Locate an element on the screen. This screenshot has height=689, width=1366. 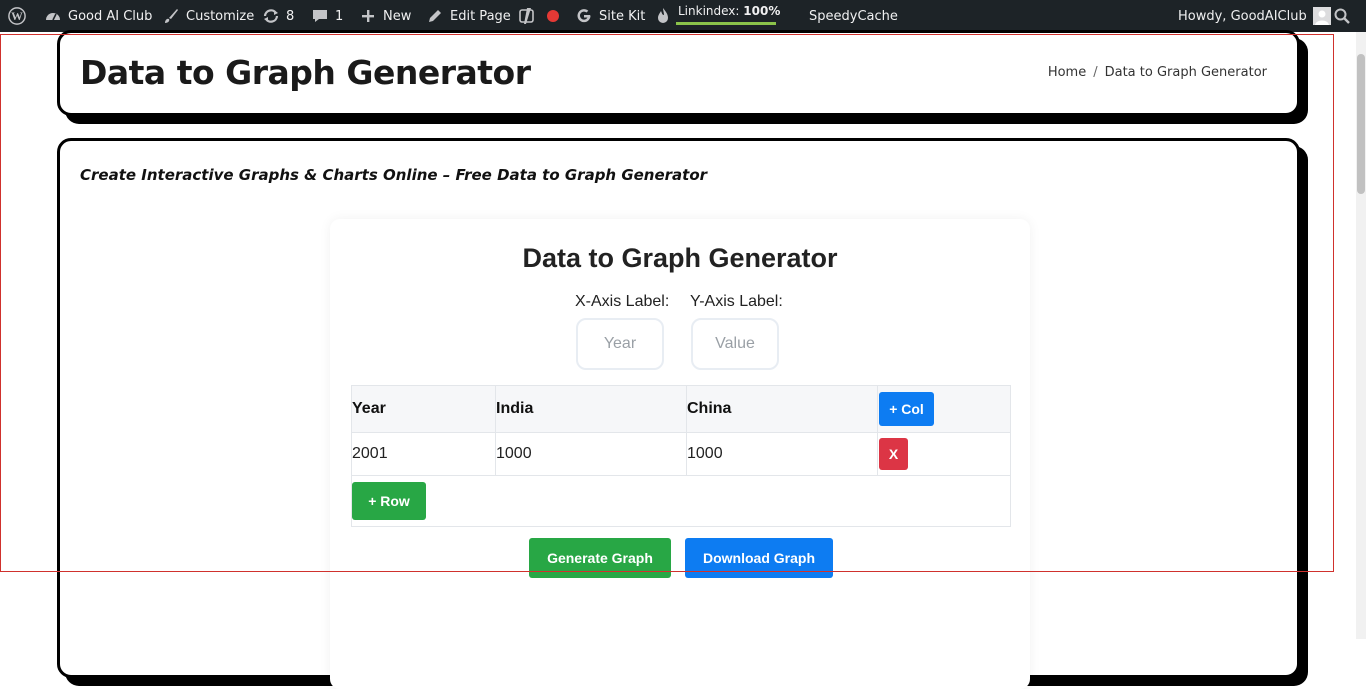
dashboard-gauge-icon is located at coordinates (53, 16).